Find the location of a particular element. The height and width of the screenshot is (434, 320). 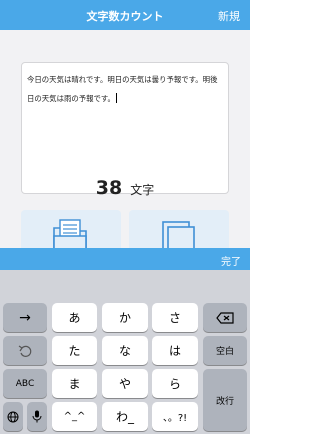

key-a: あ is located at coordinates (74, 317).